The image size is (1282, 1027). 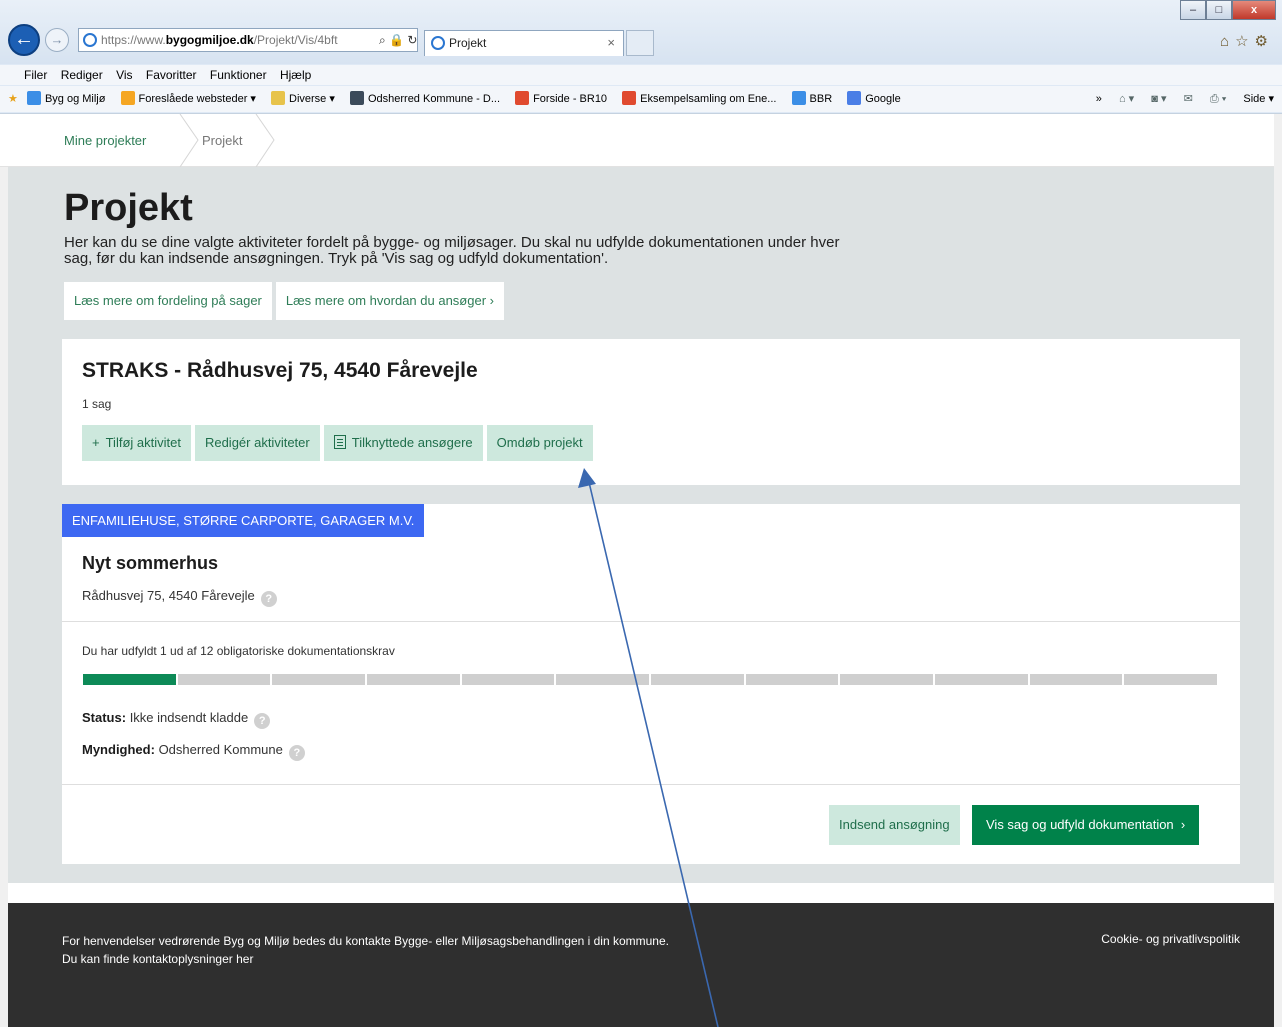 What do you see at coordinates (222, 140) in the screenshot?
I see `breadcrumb-item-projekt: Projekt` at bounding box center [222, 140].